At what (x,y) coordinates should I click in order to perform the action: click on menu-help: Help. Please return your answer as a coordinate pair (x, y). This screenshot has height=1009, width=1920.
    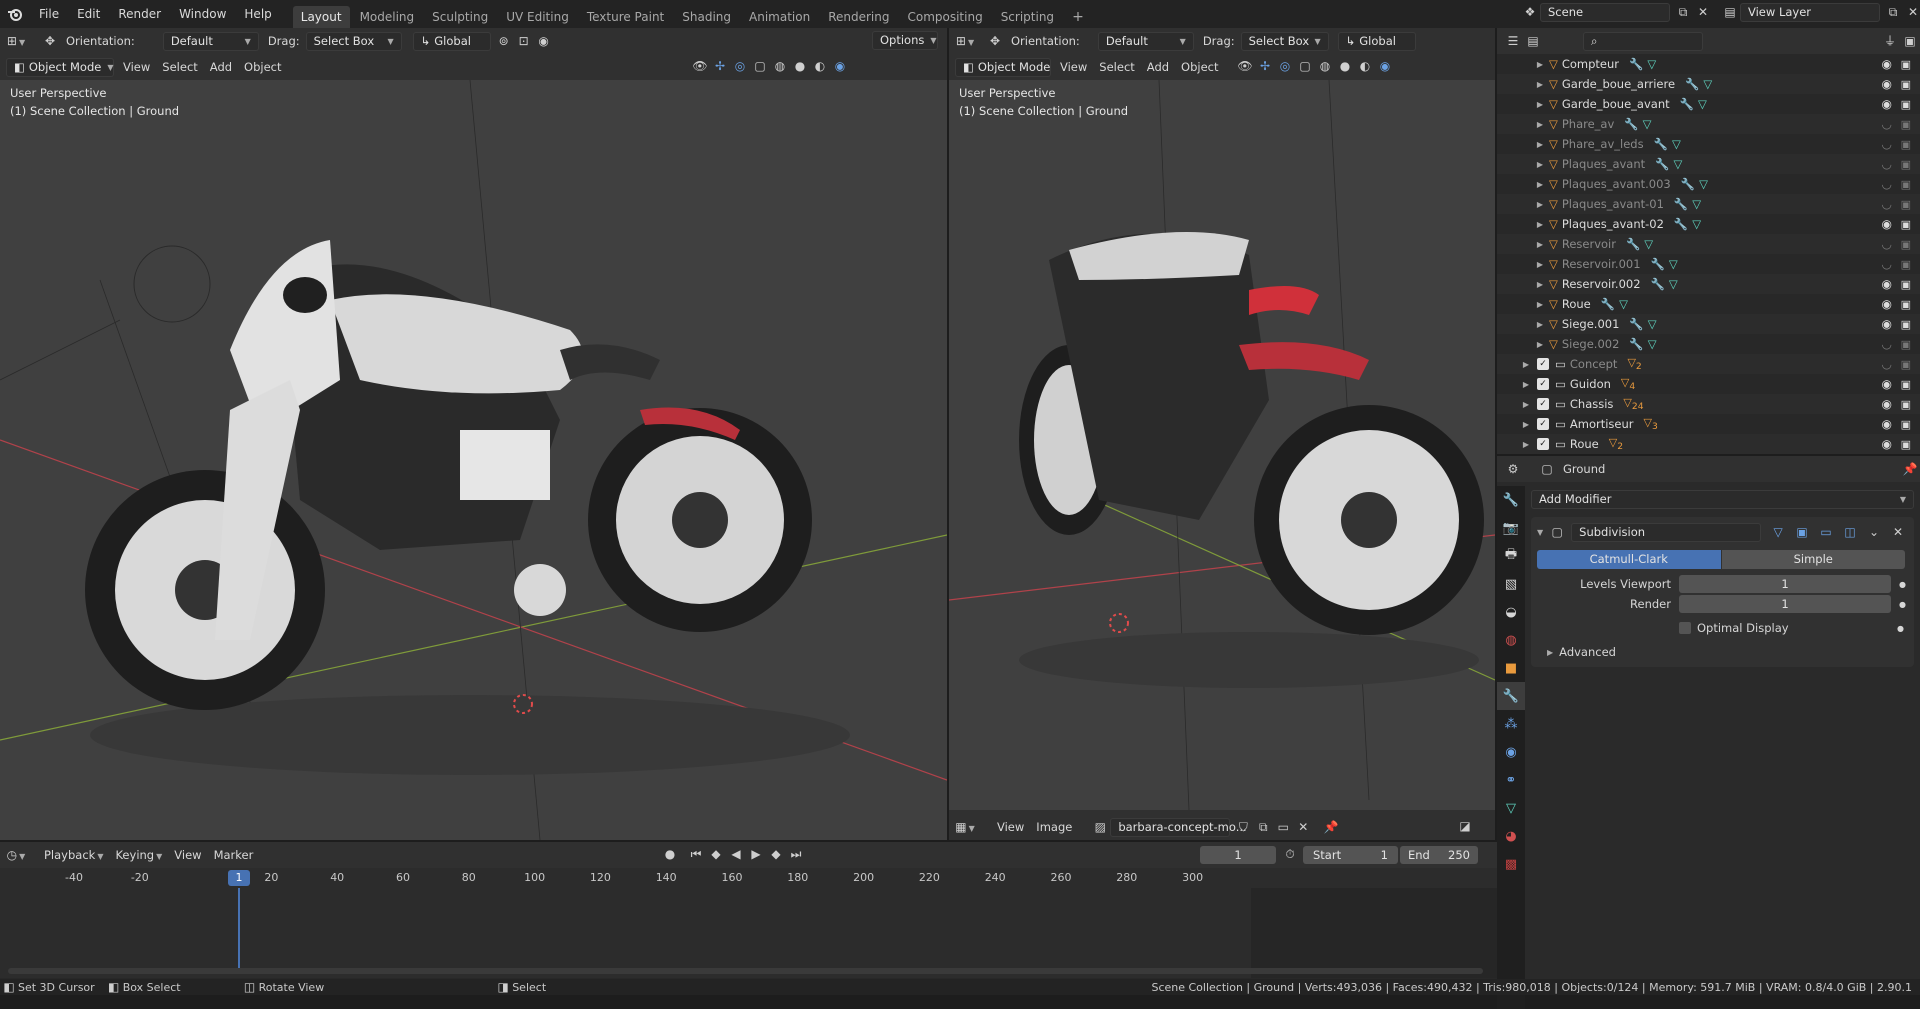
    Looking at the image, I should click on (257, 14).